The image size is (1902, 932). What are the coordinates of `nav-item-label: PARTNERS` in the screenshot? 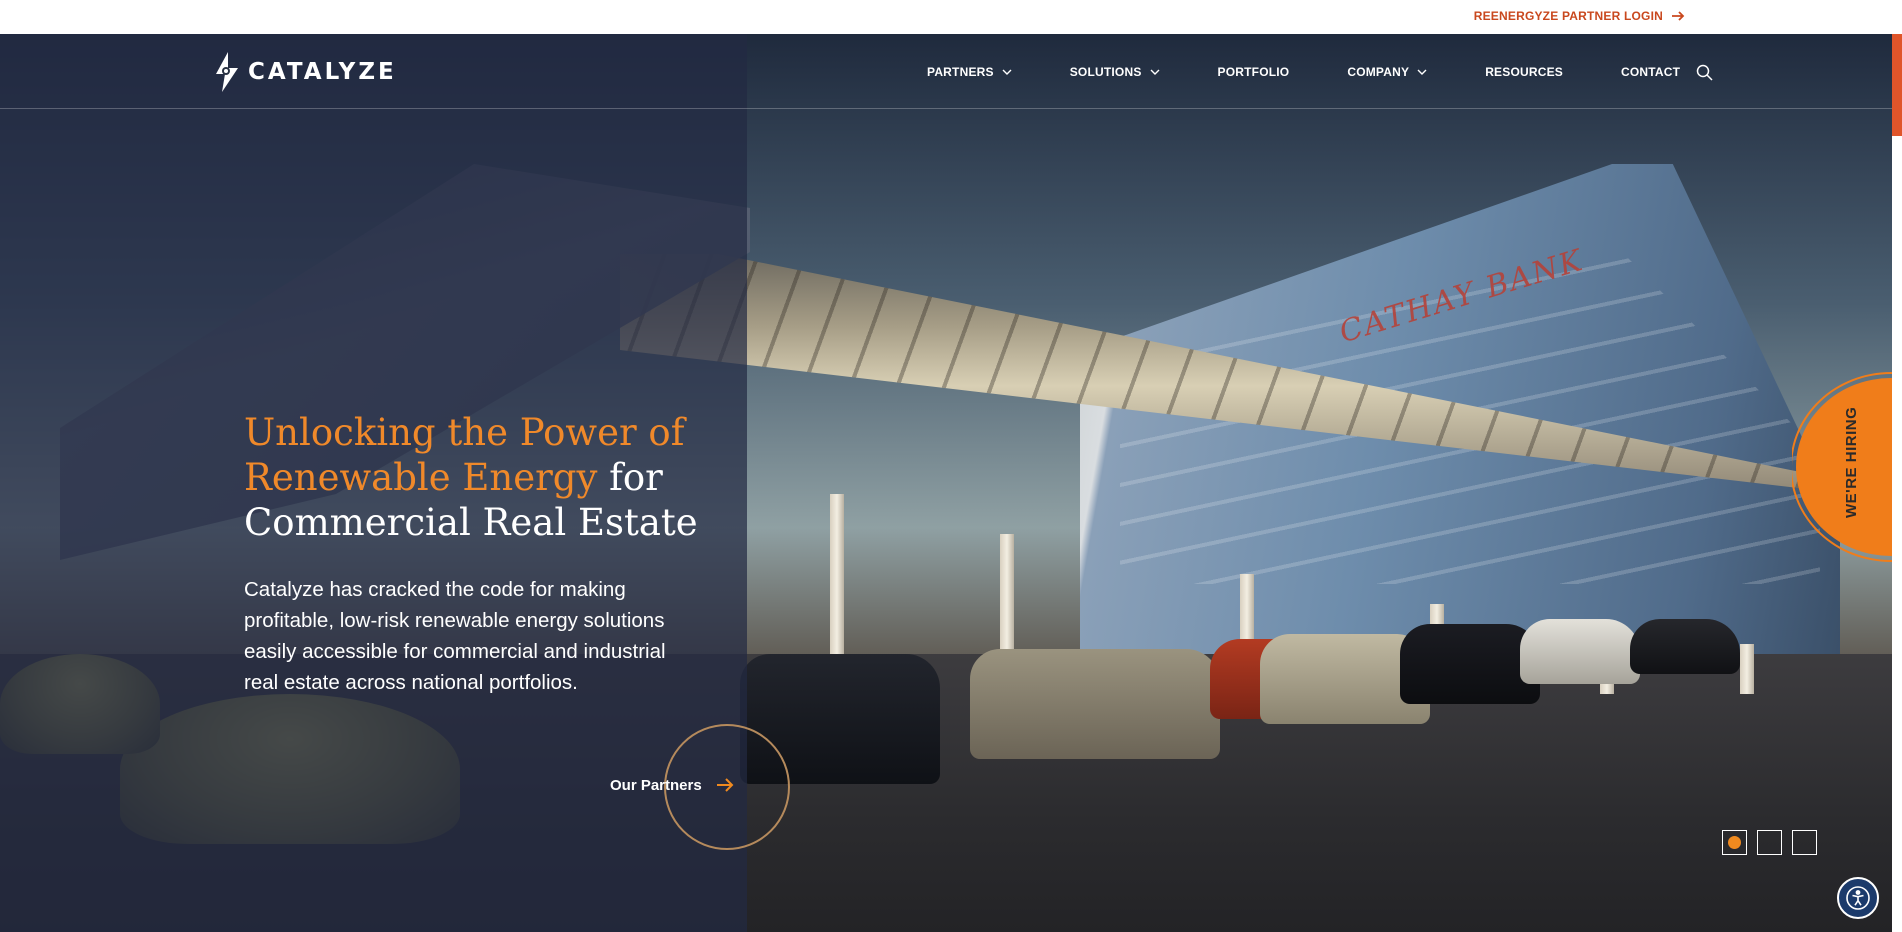 It's located at (960, 71).